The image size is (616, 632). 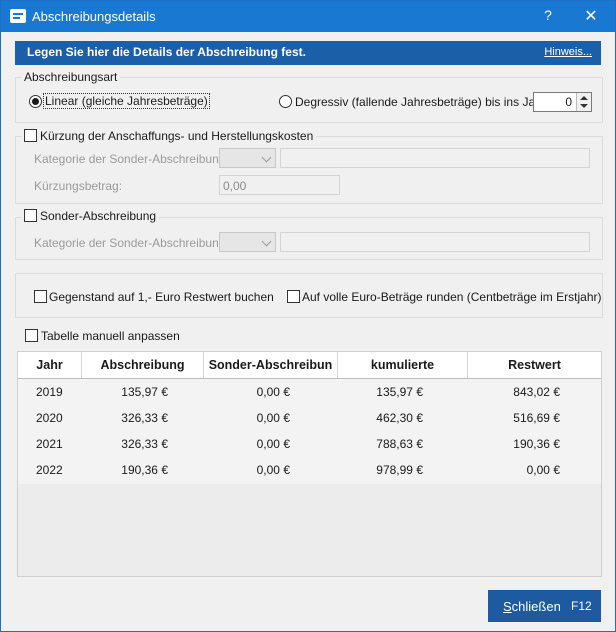 I want to click on cell-kumulierte: 788,63 €, so click(x=399, y=444).